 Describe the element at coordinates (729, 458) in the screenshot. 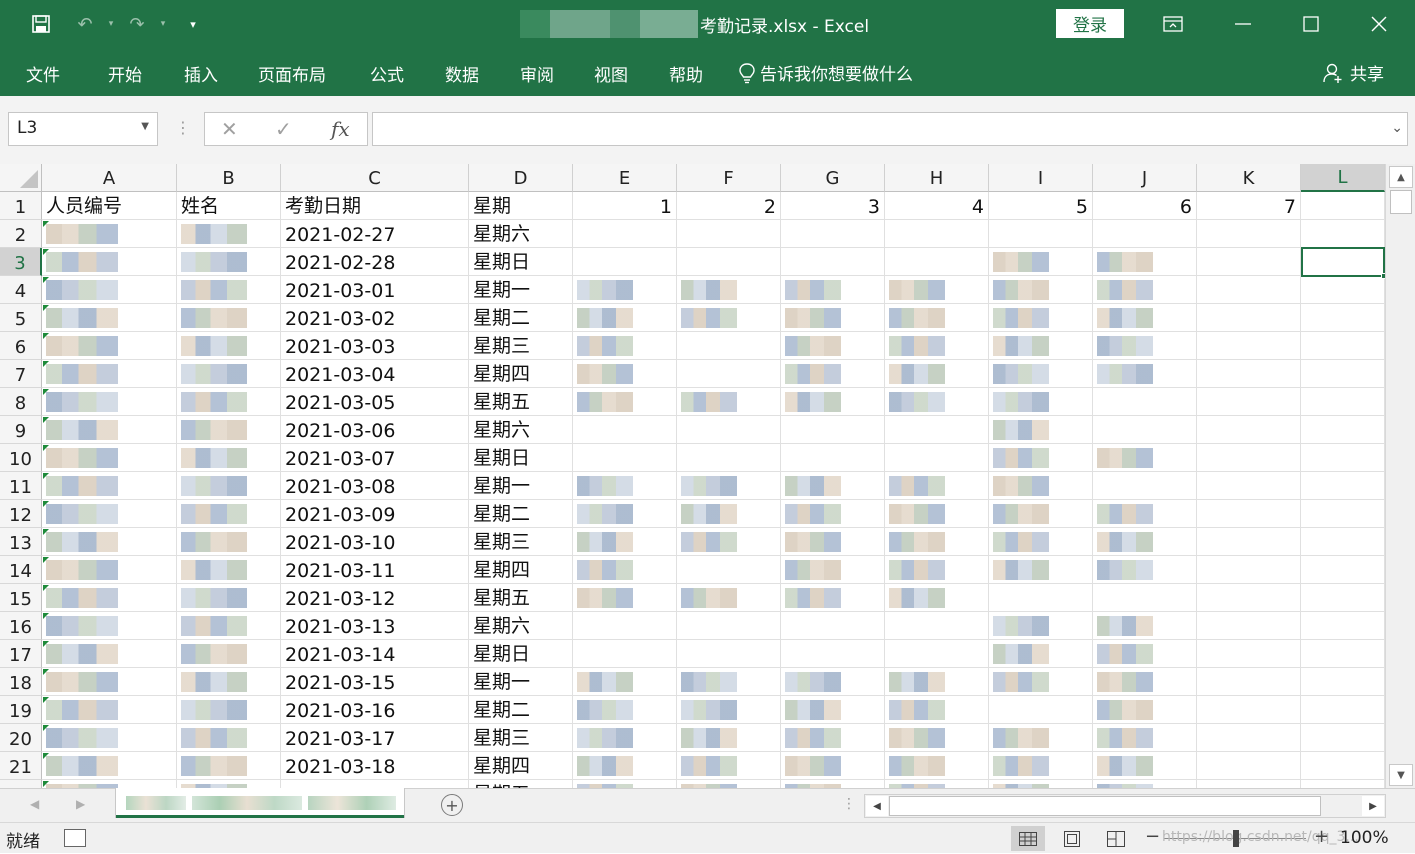

I see `cell-f10` at that location.